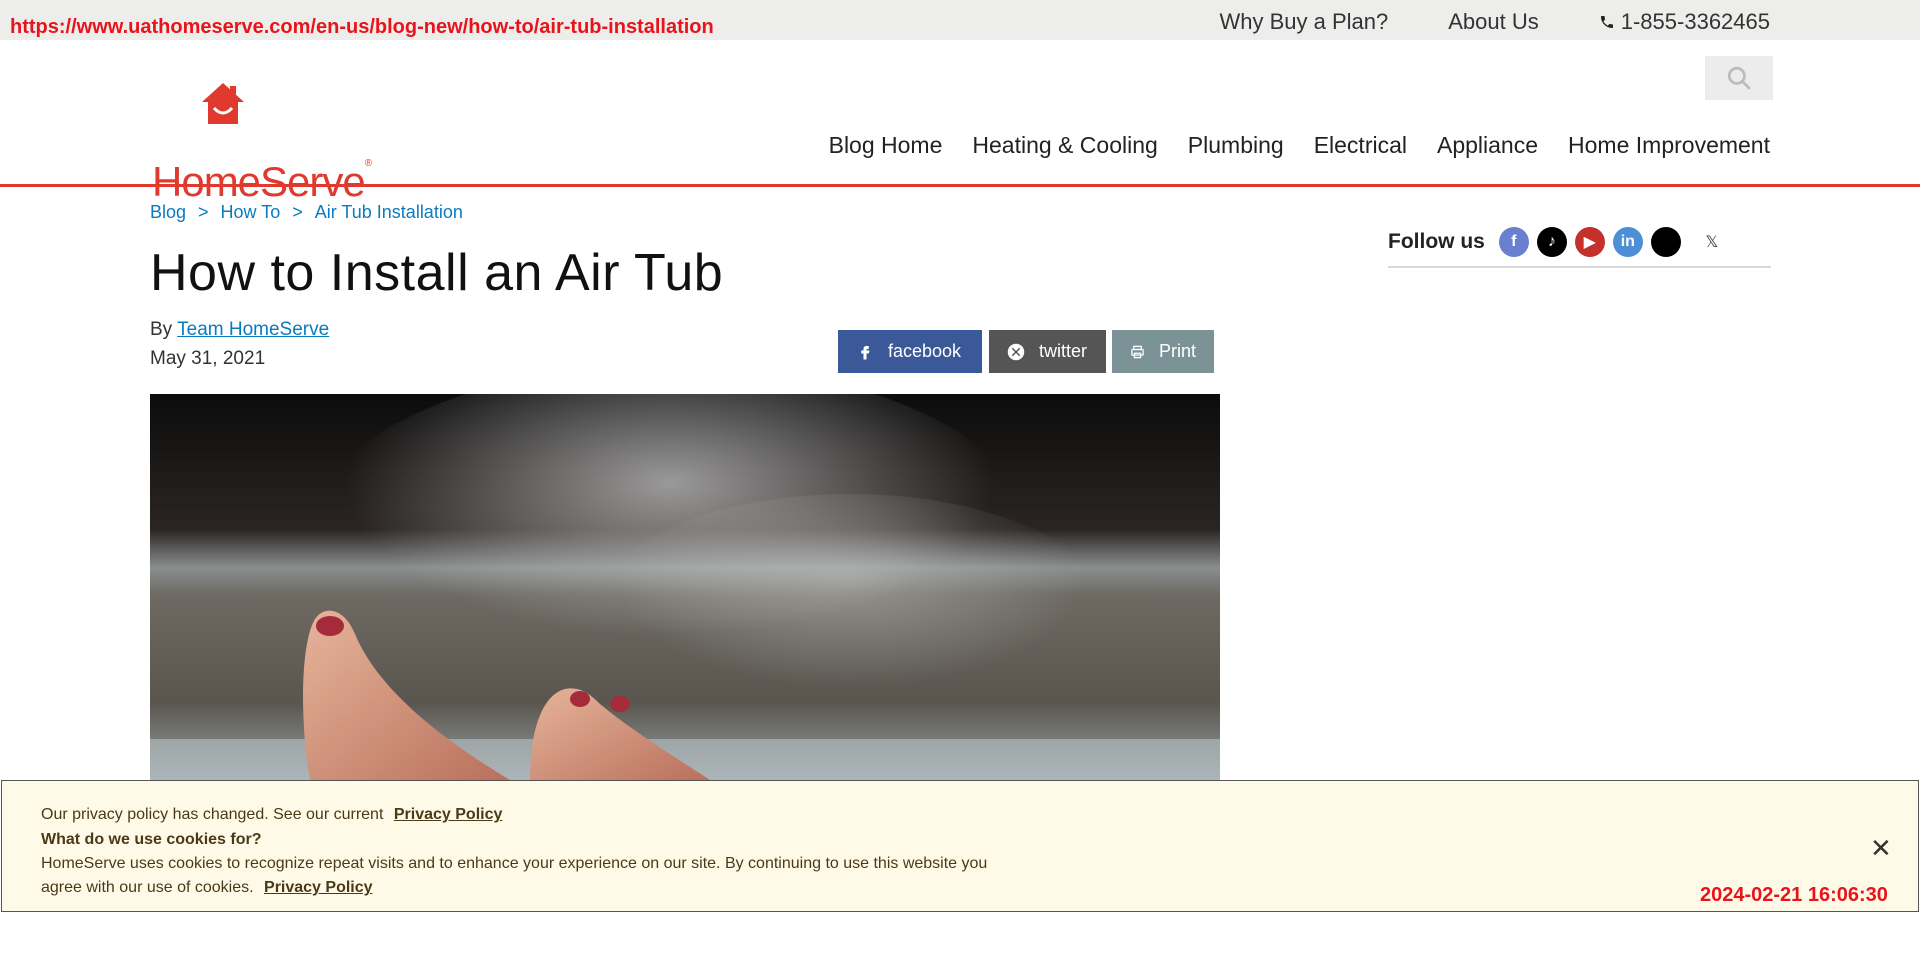  What do you see at coordinates (1487, 145) in the screenshot?
I see `nav-appliance: Appliance` at bounding box center [1487, 145].